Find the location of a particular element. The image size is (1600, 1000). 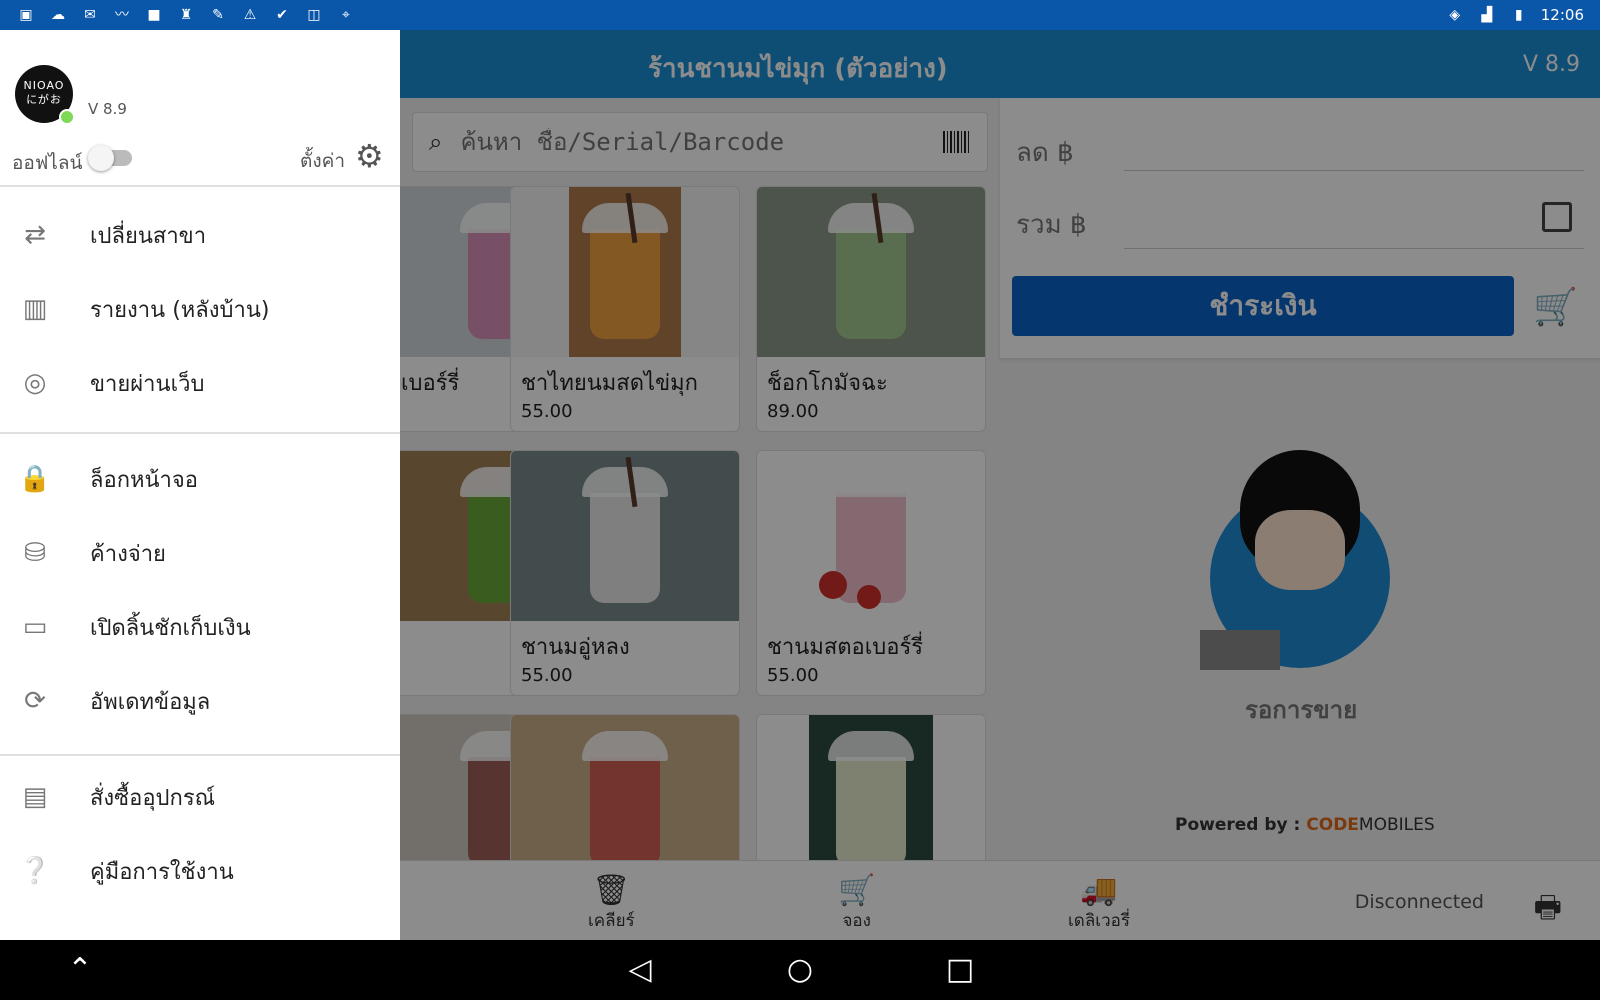

weather-icon: ☁ is located at coordinates (58, 15).